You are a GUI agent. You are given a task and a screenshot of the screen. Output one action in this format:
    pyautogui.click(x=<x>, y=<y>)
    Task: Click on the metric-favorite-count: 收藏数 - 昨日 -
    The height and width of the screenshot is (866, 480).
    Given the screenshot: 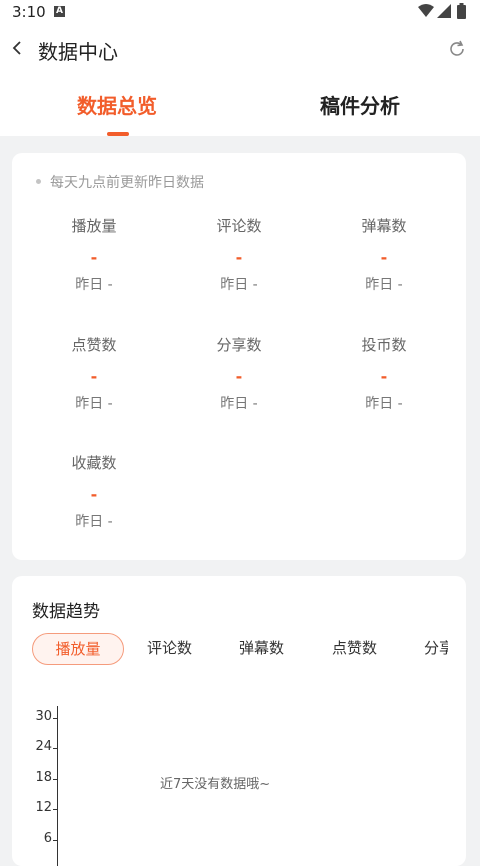 What is the action you would take?
    pyautogui.click(x=94, y=492)
    